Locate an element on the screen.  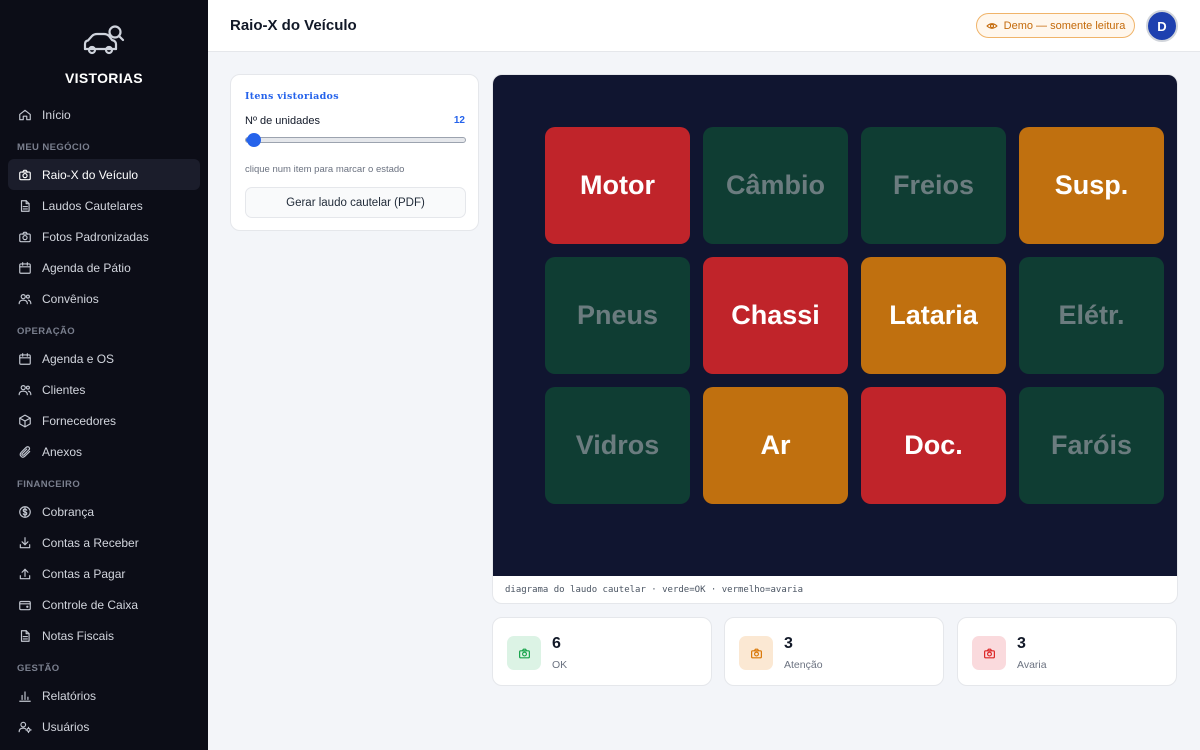
brand: VISTORIAS is located at coordinates (104, 55).